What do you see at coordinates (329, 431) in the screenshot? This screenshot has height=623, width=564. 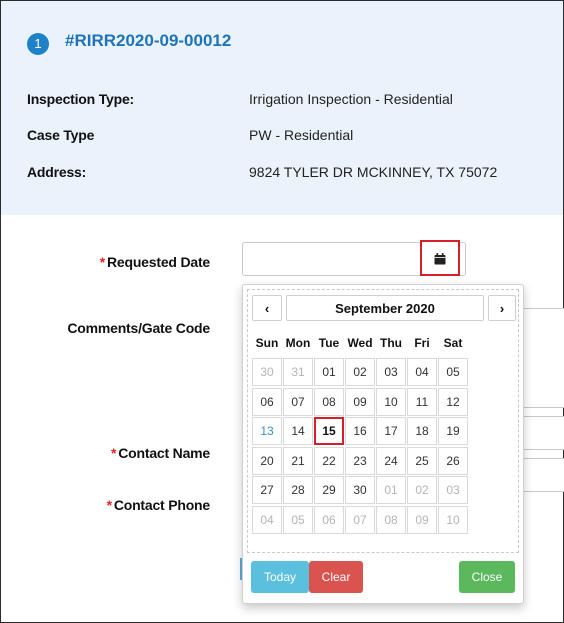 I see `selected-day-cell: 15` at bounding box center [329, 431].